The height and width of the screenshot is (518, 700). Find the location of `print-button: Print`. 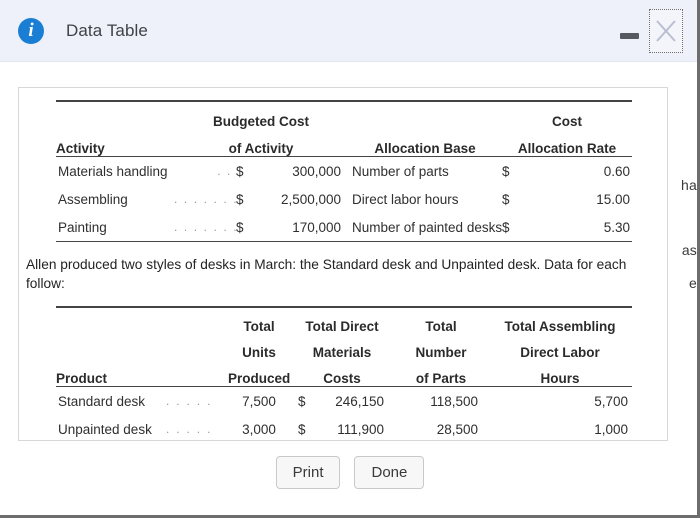

print-button: Print is located at coordinates (308, 472).